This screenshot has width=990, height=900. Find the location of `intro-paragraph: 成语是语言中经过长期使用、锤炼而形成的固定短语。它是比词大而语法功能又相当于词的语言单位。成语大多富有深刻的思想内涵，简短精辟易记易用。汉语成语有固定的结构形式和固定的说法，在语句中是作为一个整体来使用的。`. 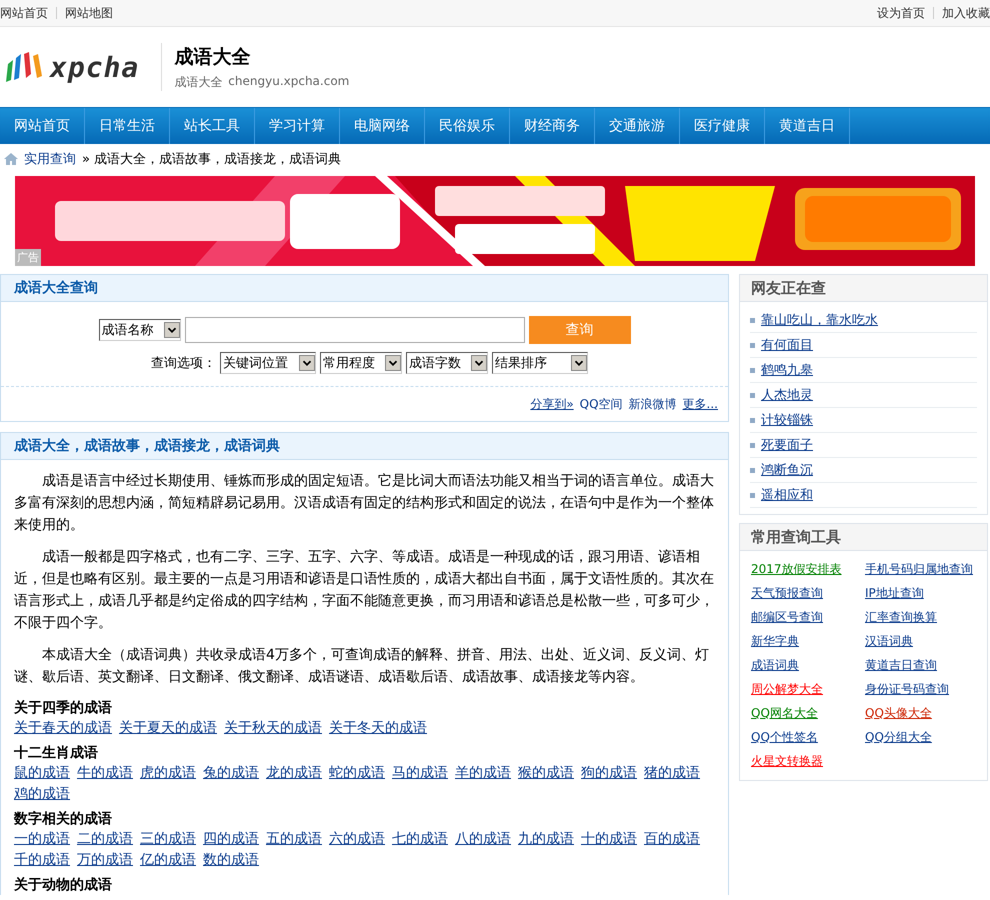

intro-paragraph: 成语是语言中经过长期使用、锤炼而形成的固定短语。它是比词大而语法功能又相当于词的语言单位。成语大多富有深刻的思想内涵，简短精辟易记易用。汉语成语有固定的结构形式和固定的说法，在语句中是作为一个整体来使用的。 is located at coordinates (364, 503).